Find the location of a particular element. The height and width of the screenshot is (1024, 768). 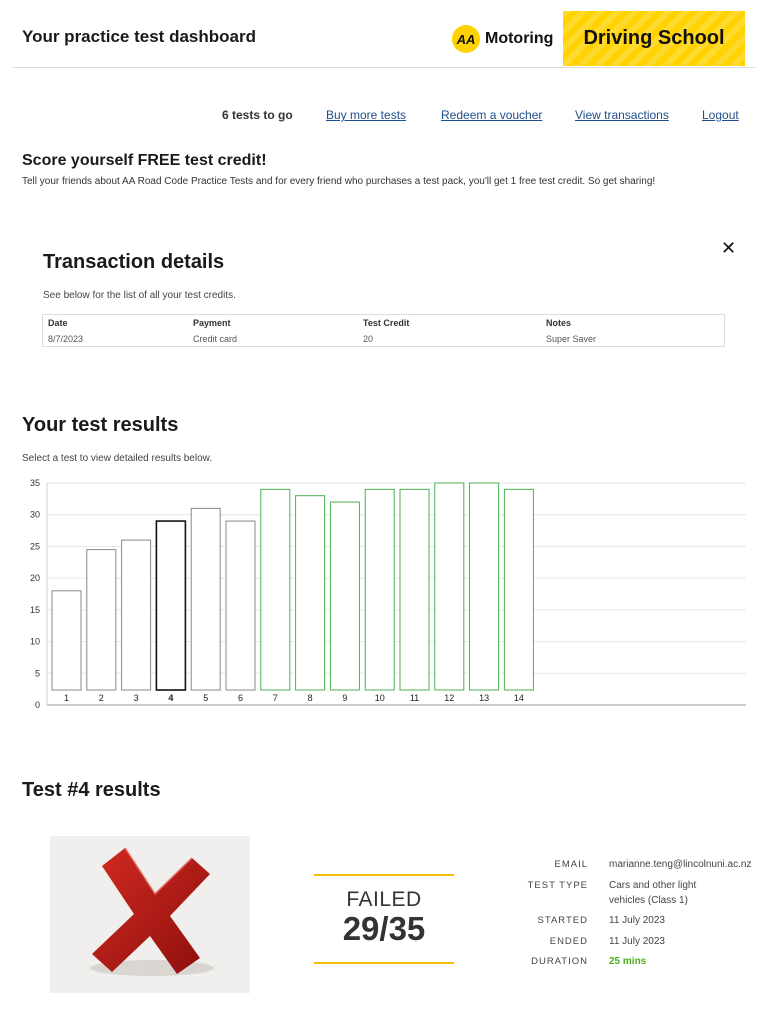

redeem-voucher-link: Redeem a voucher is located at coordinates (491, 115).